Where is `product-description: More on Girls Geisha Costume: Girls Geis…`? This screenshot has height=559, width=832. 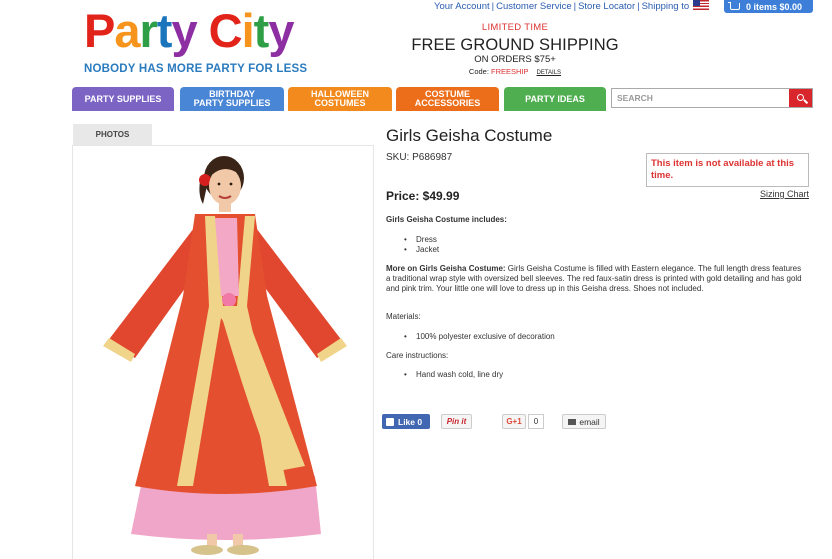
product-description: More on Girls Geisha Costume: Girls Geis… is located at coordinates (596, 279).